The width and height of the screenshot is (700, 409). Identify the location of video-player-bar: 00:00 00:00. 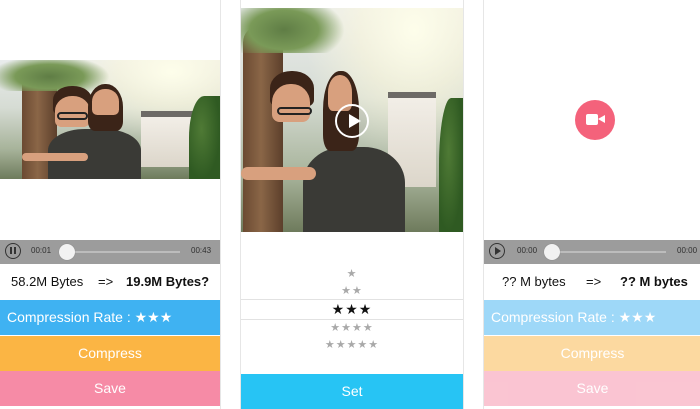
(592, 252).